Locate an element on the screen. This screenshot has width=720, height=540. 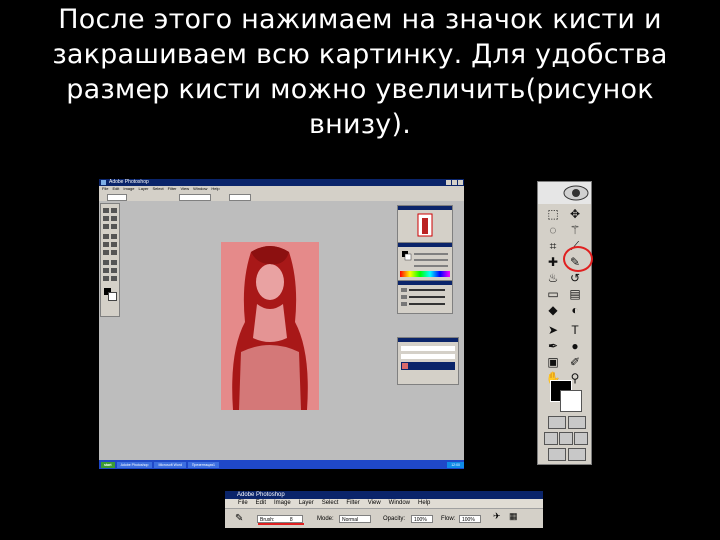
color-sliders is located at coordinates (425, 264).